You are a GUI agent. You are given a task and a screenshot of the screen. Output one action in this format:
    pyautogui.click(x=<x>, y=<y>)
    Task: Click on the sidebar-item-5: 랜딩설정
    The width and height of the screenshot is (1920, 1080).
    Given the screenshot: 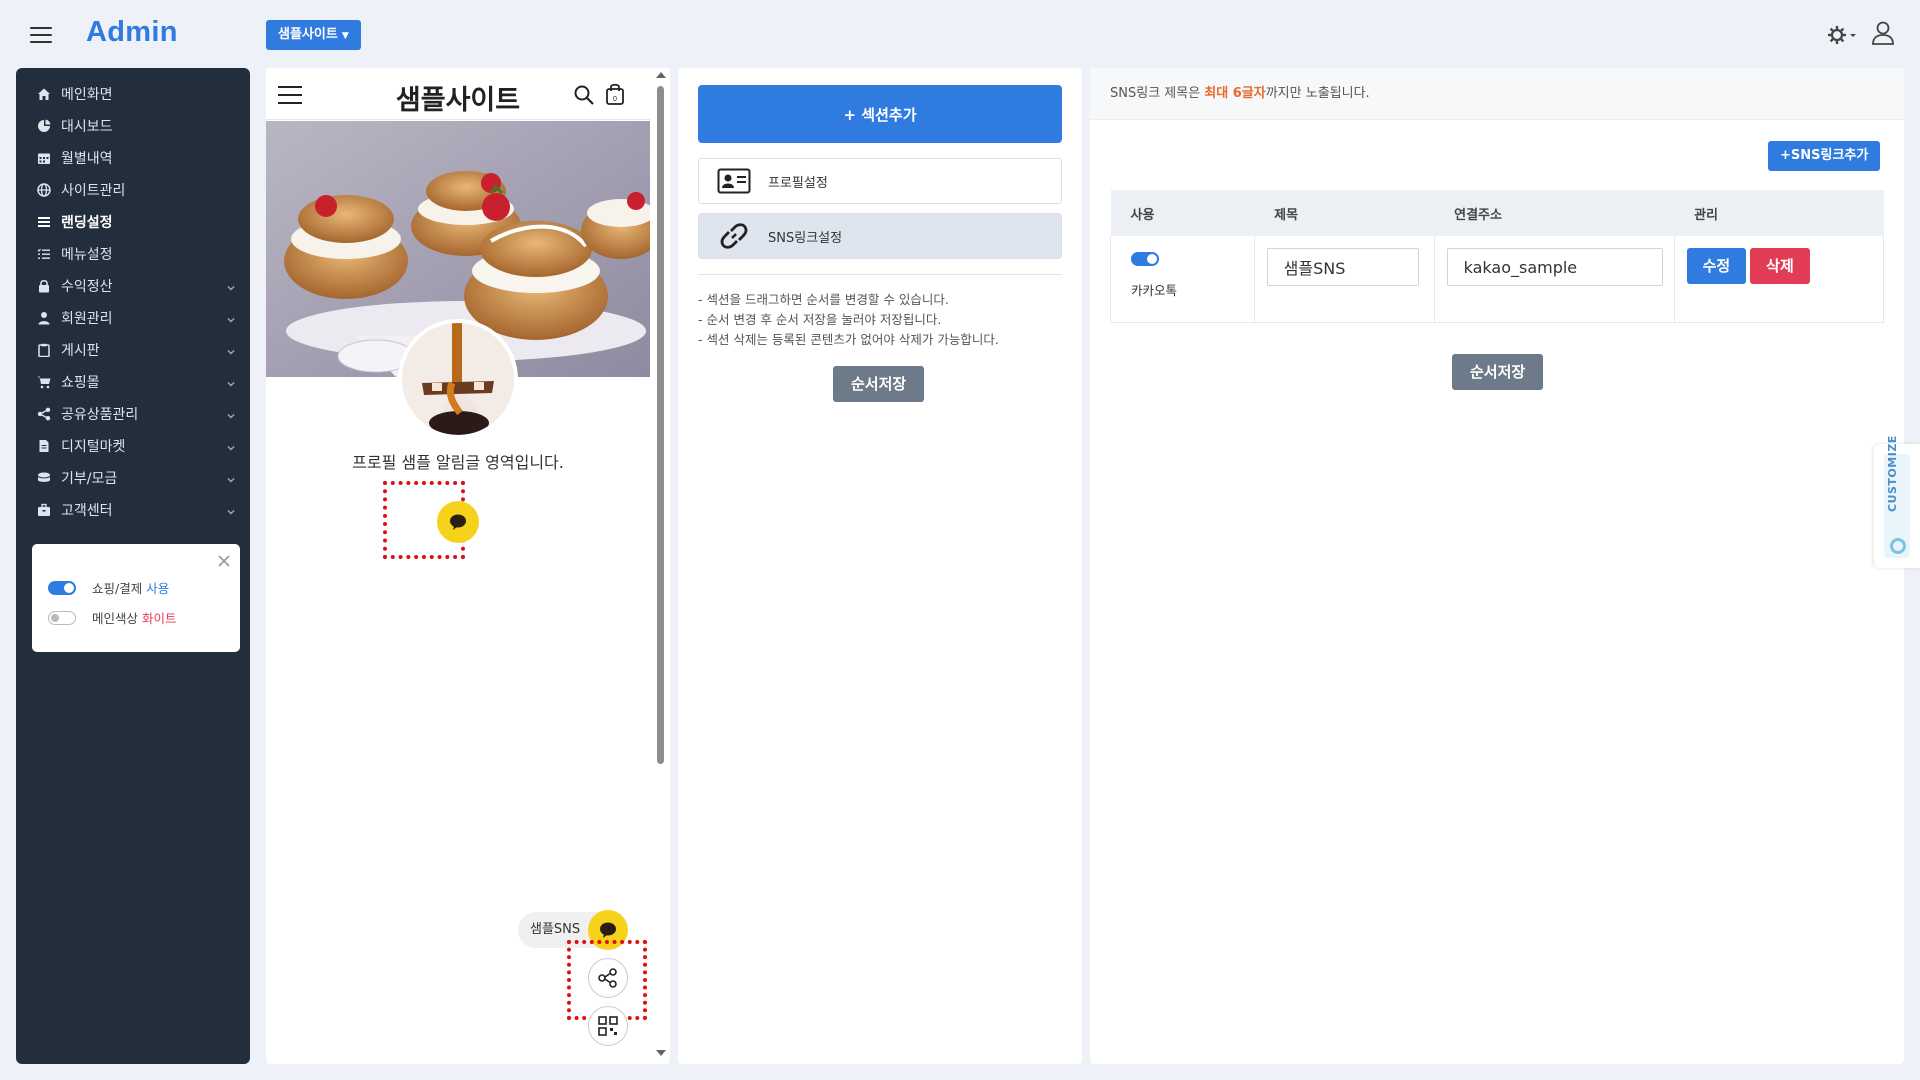 What is the action you would take?
    pyautogui.click(x=133, y=222)
    